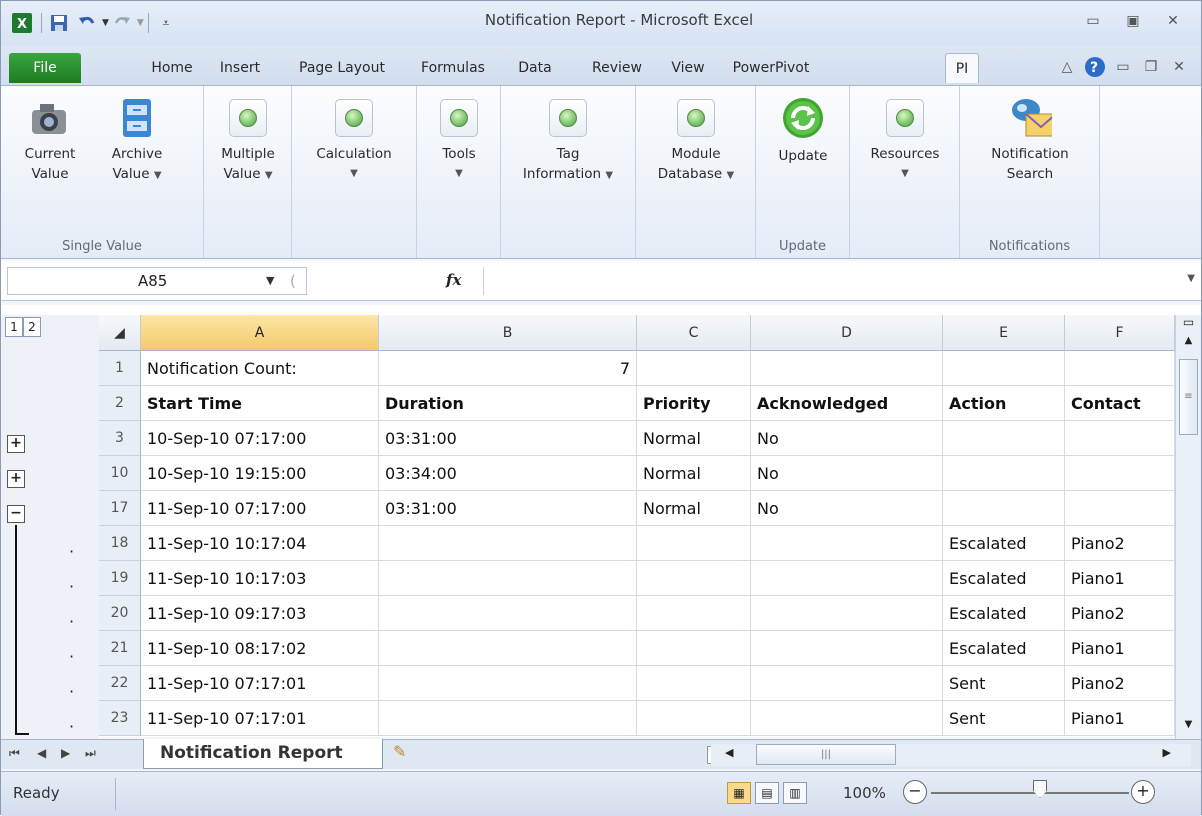 The height and width of the screenshot is (816, 1202). What do you see at coordinates (453, 68) in the screenshot?
I see `tab-formulas: Formulas` at bounding box center [453, 68].